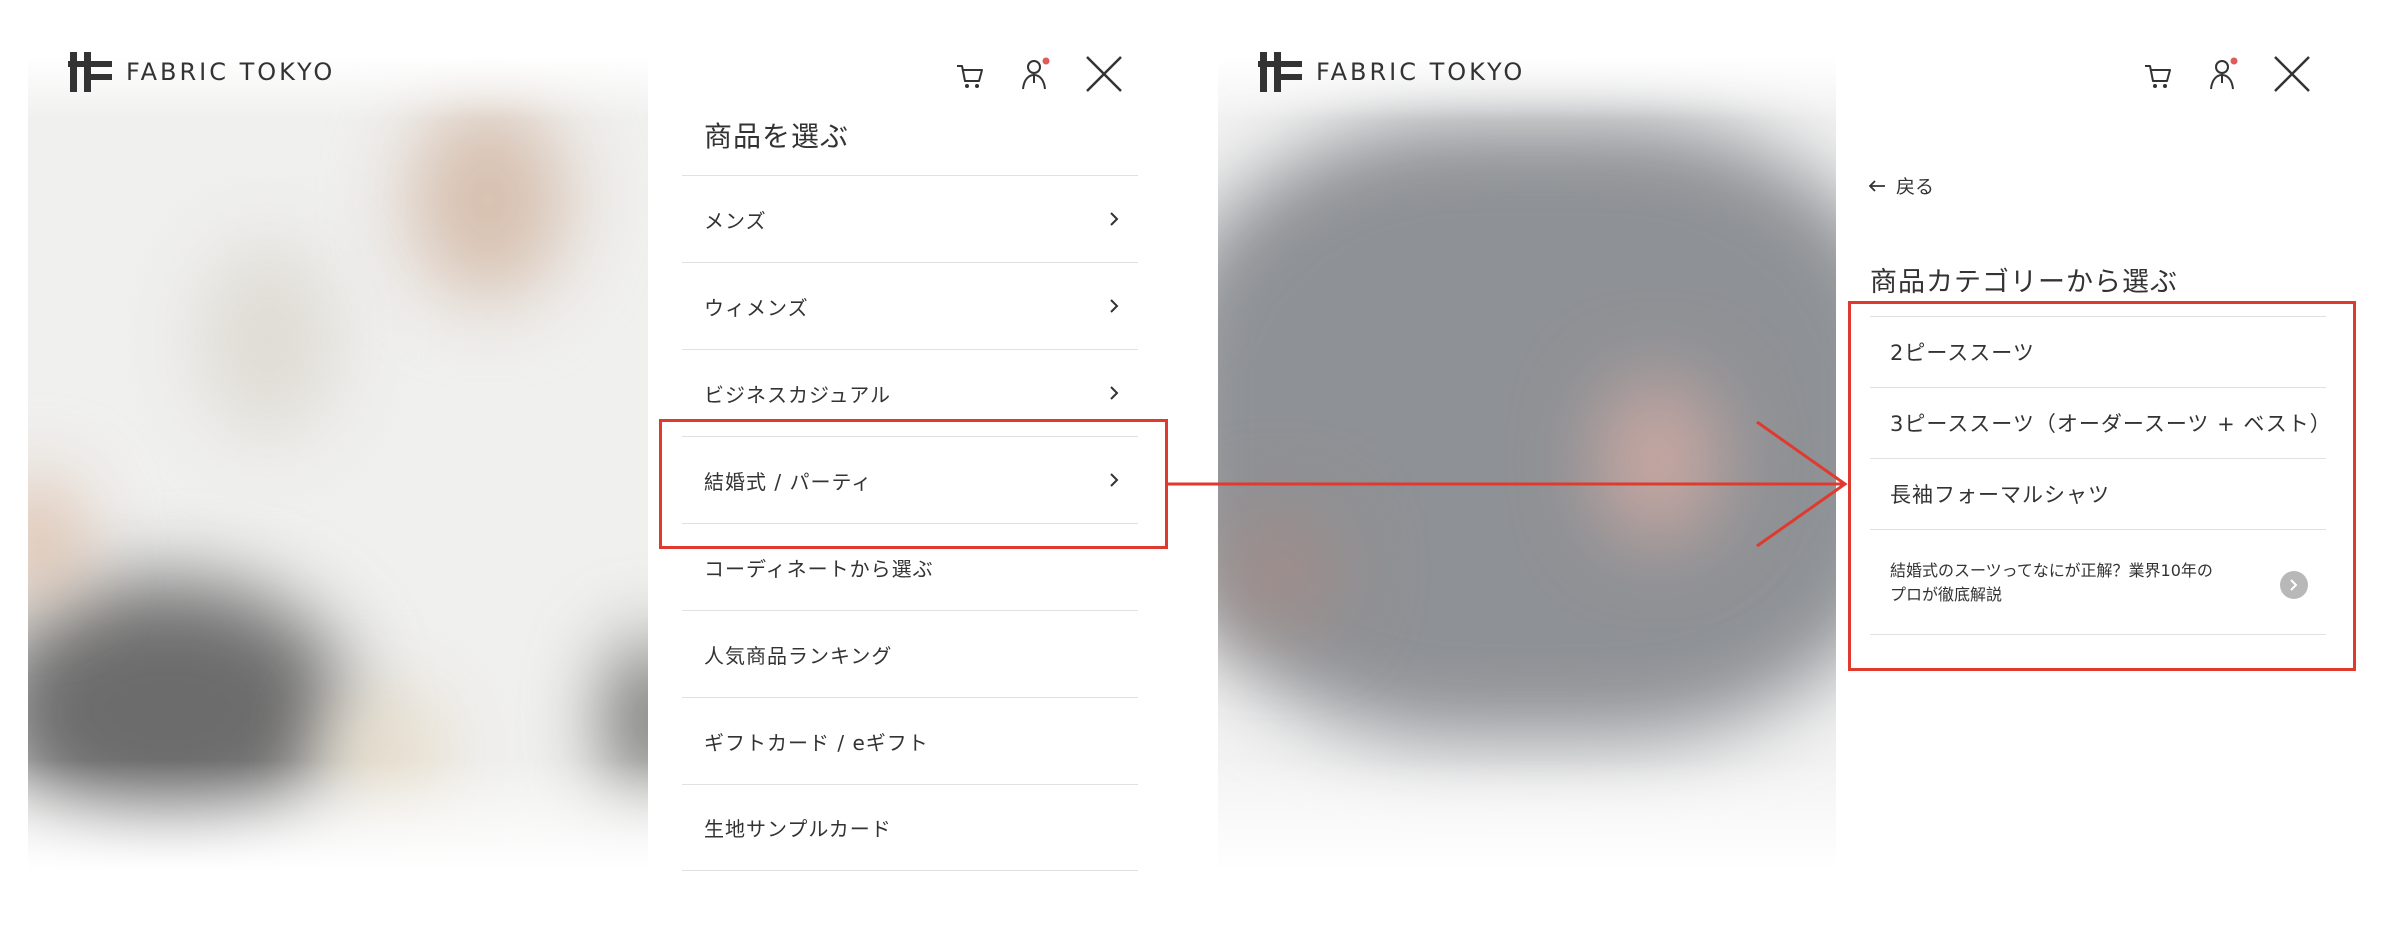 This screenshot has width=2386, height=948. What do you see at coordinates (735, 220) in the screenshot?
I see `menu-item-label: メンズ` at bounding box center [735, 220].